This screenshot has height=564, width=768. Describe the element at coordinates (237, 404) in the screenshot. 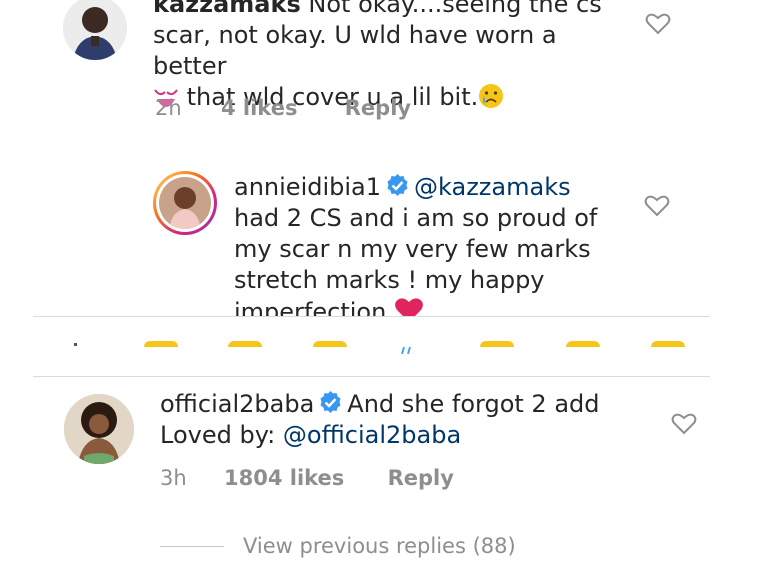

I see `comment-username: official2baba` at that location.